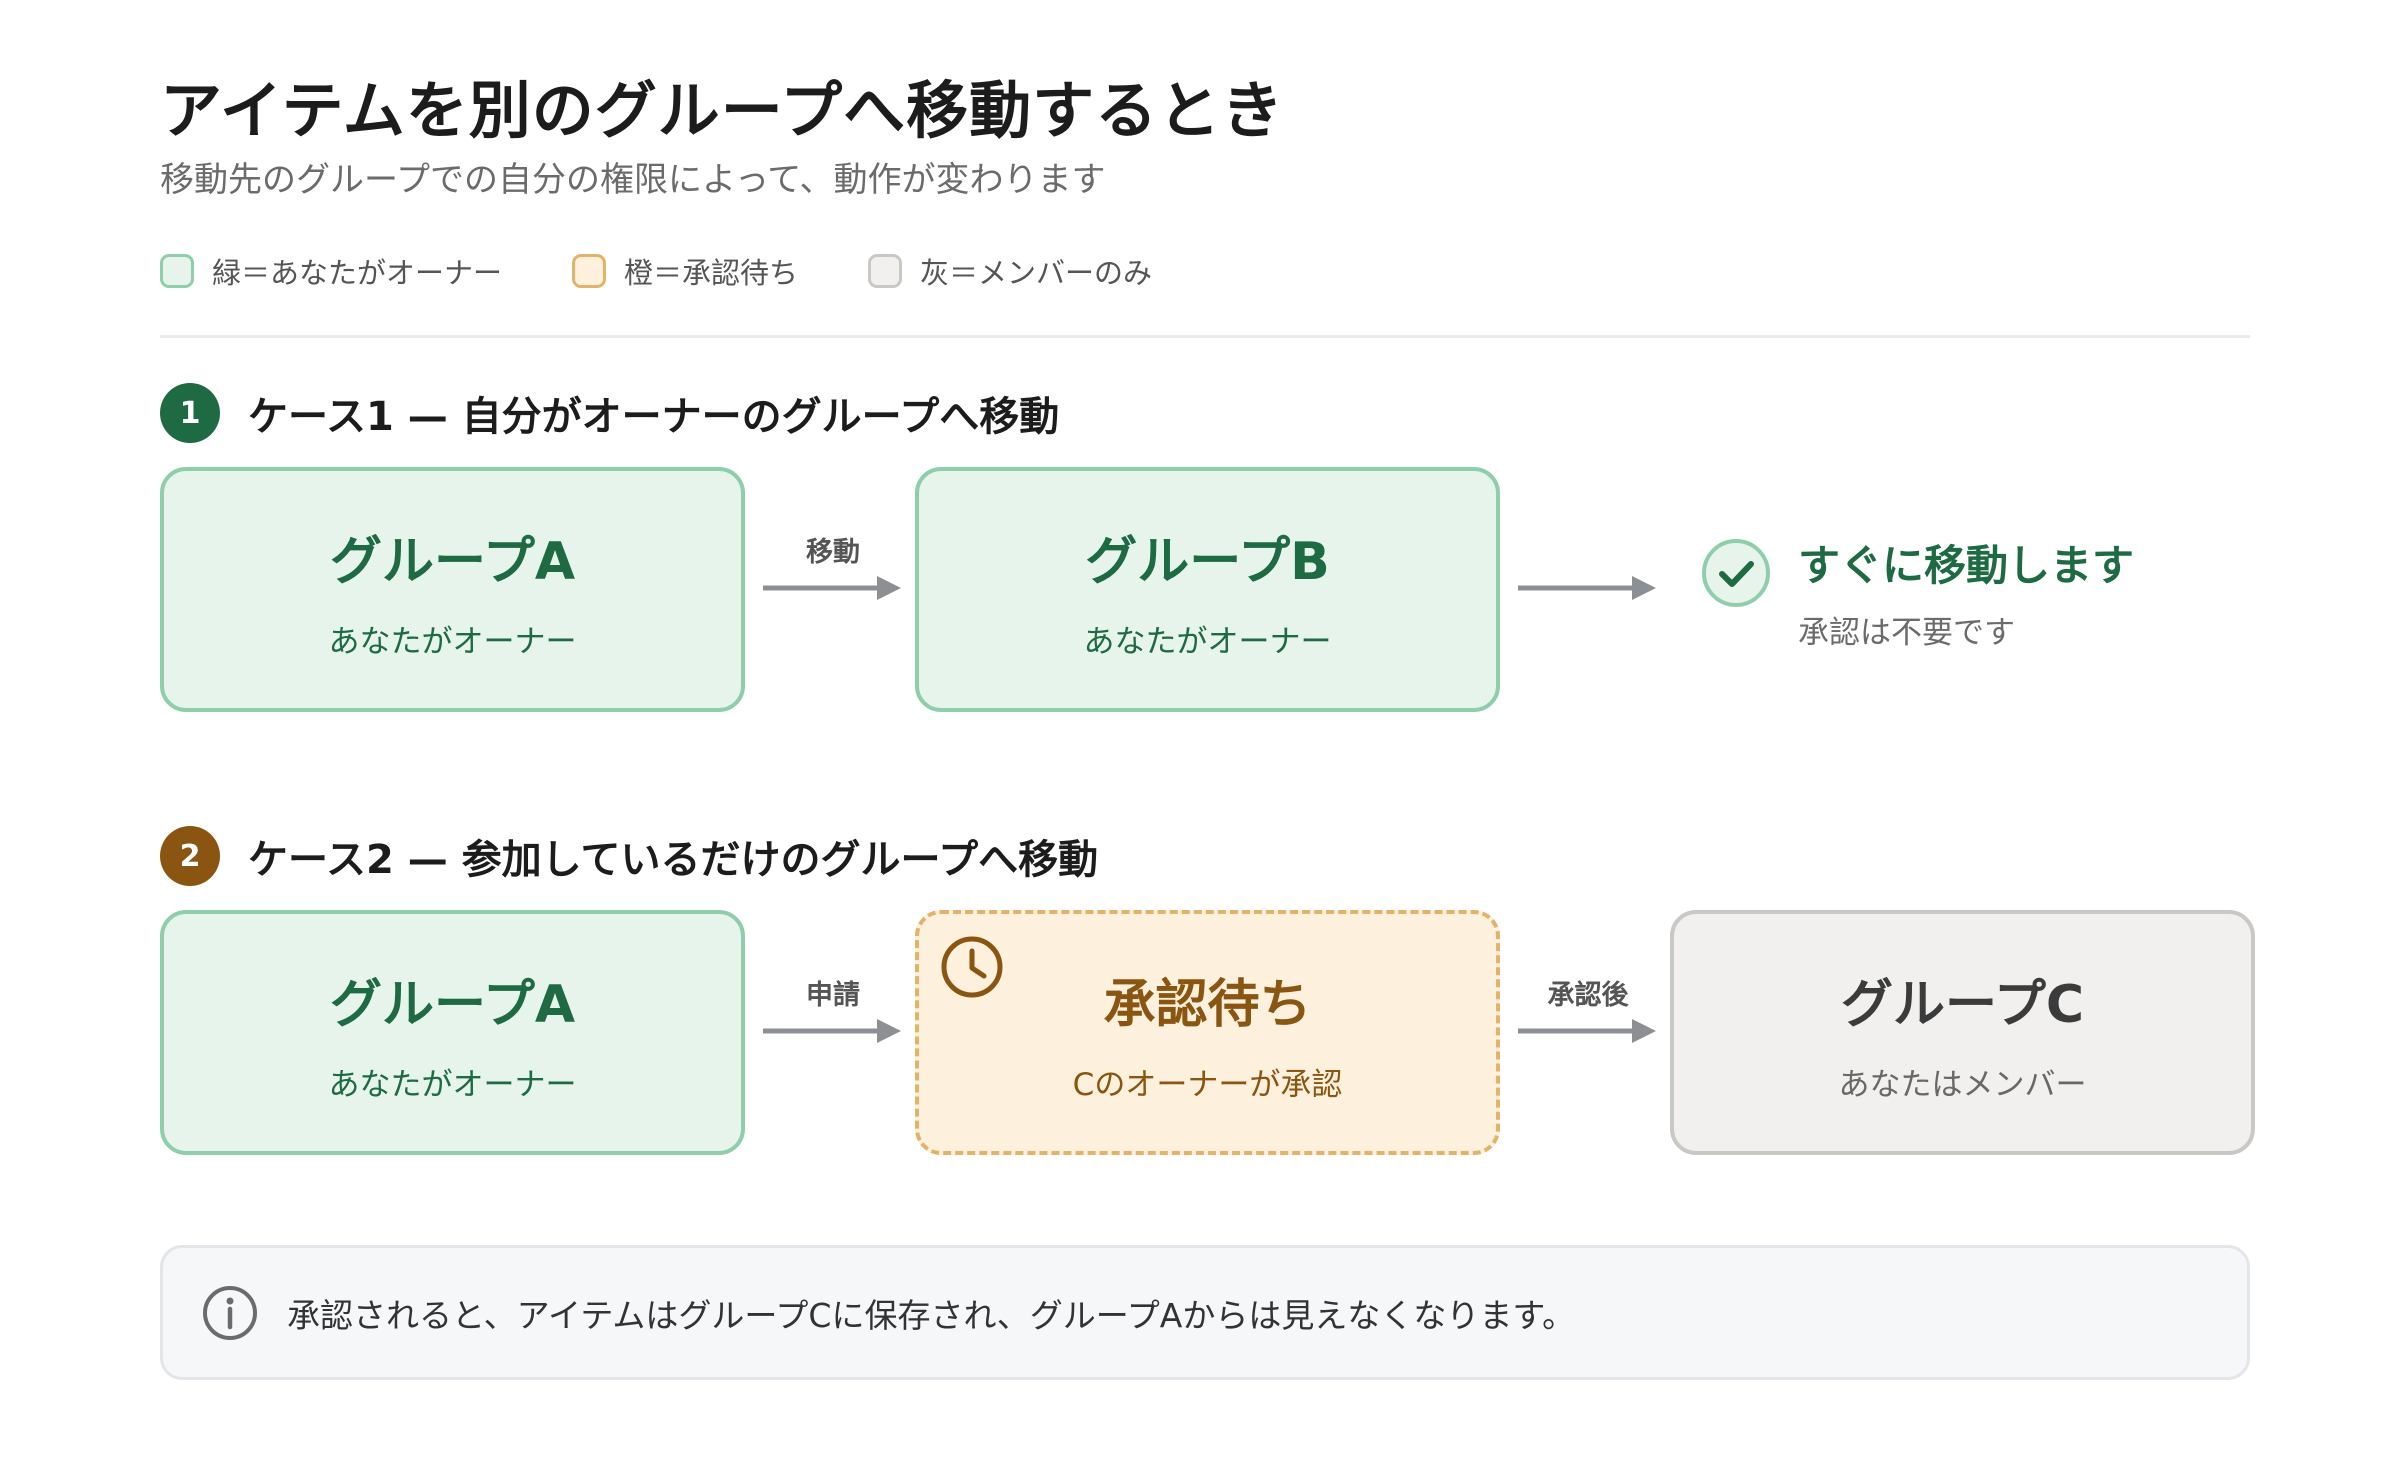 This screenshot has height=1480, width=2400. What do you see at coordinates (833, 995) in the screenshot?
I see `case2-arrow1-label: 申請` at bounding box center [833, 995].